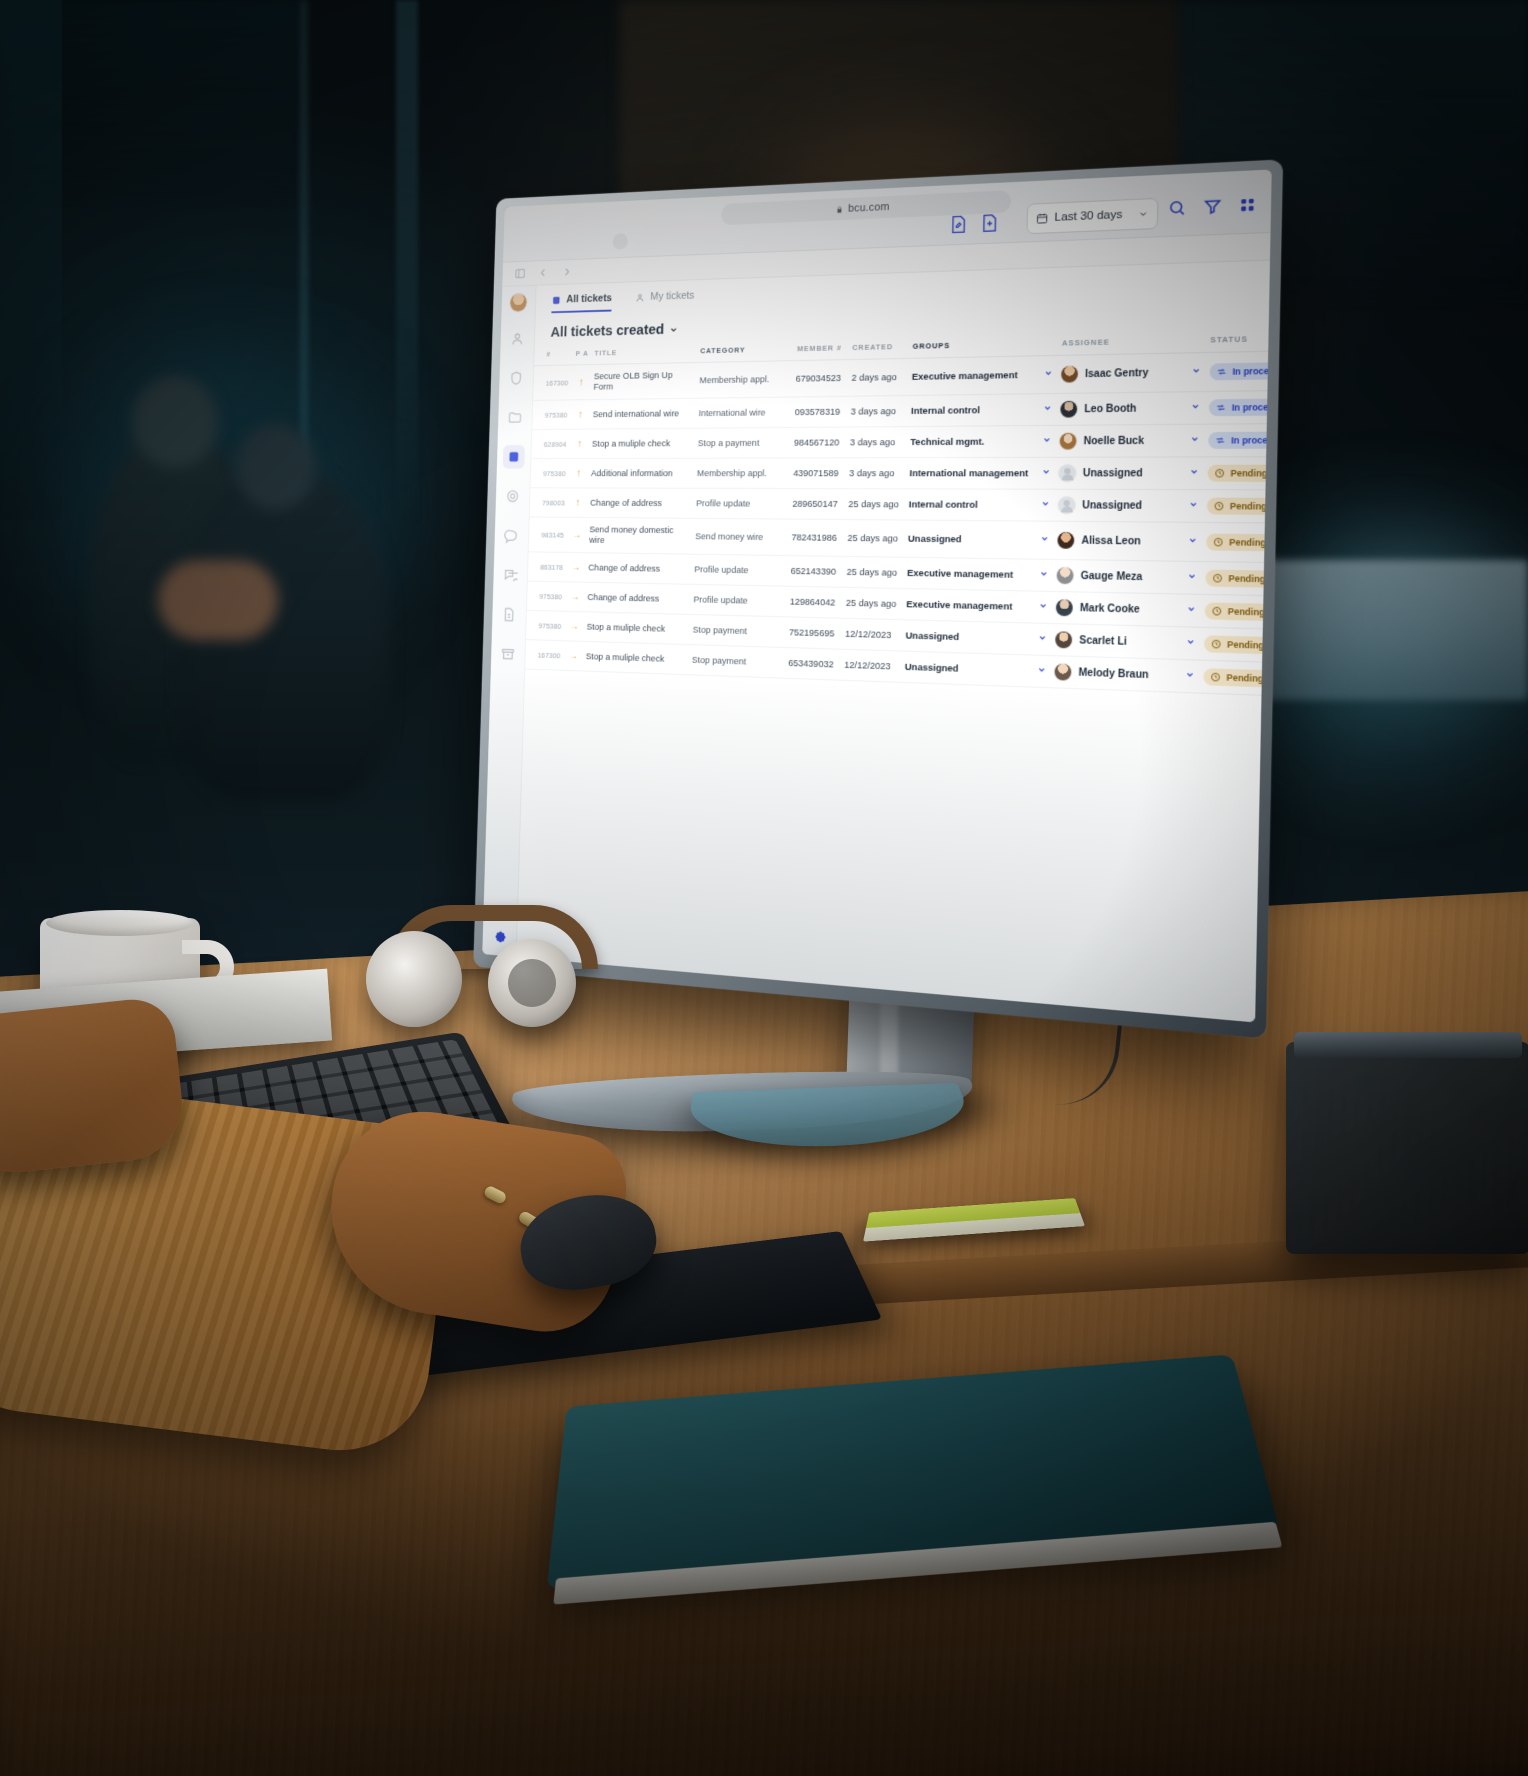  Describe the element at coordinates (582, 355) in the screenshot. I see `col-priority: P A` at that location.